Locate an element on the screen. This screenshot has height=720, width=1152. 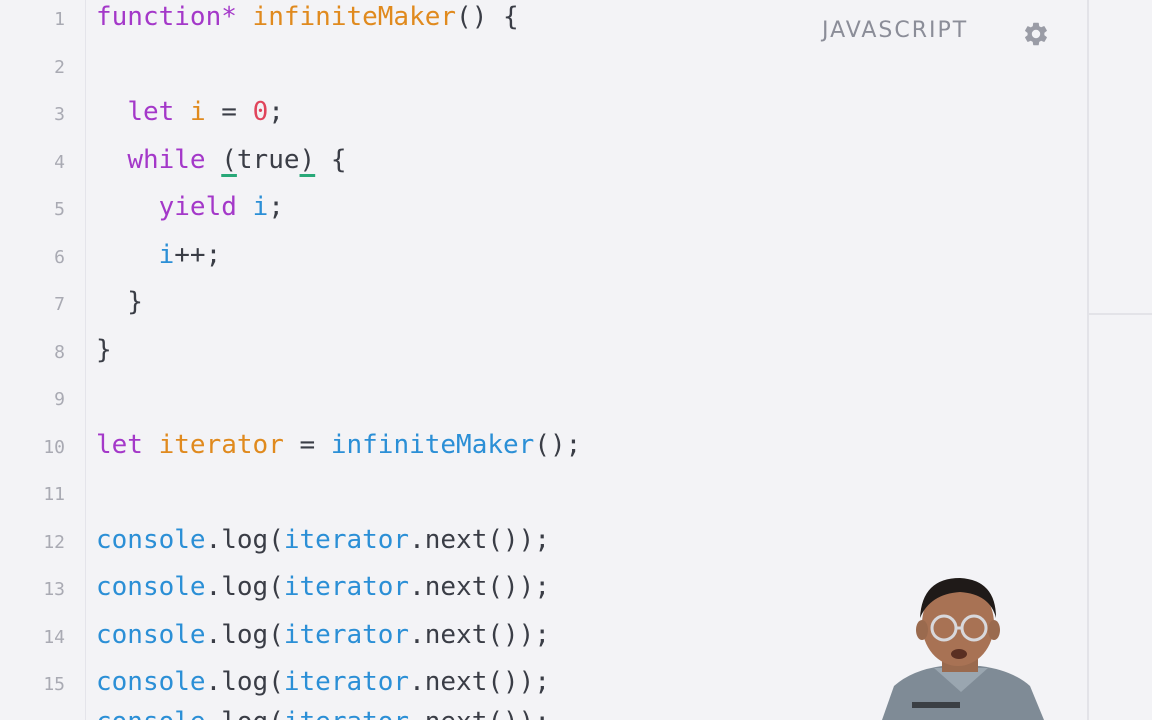
line-number: 12 is located at coordinates (54, 542).